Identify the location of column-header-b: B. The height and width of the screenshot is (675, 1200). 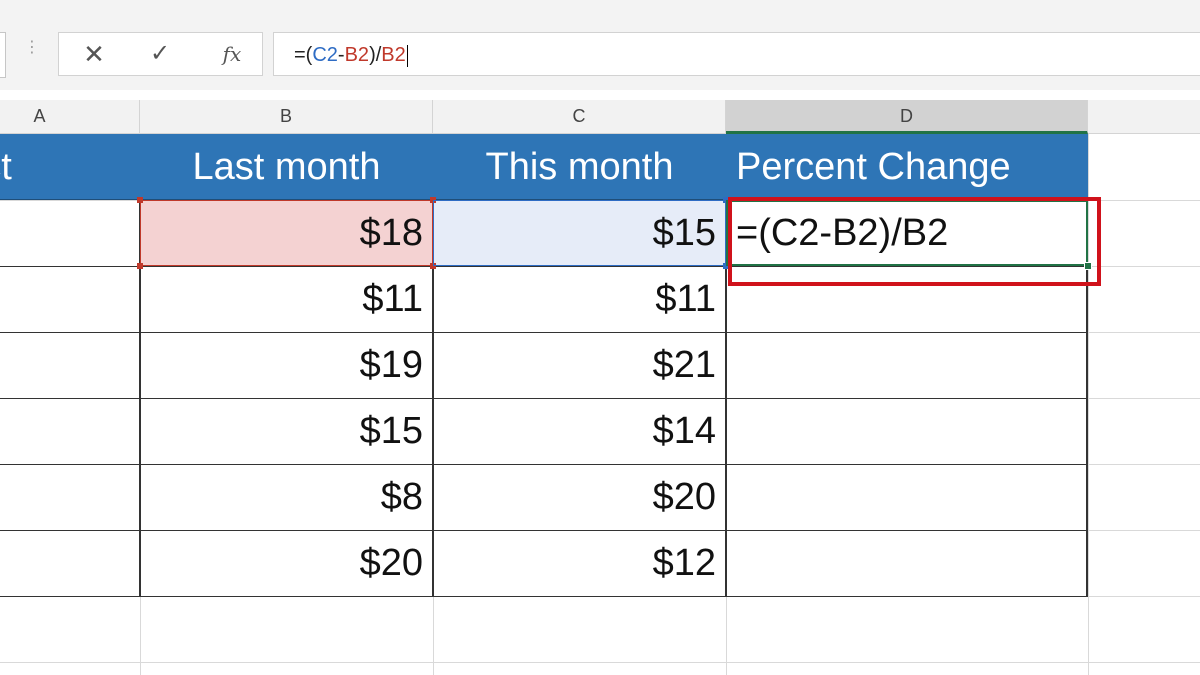
(286, 116).